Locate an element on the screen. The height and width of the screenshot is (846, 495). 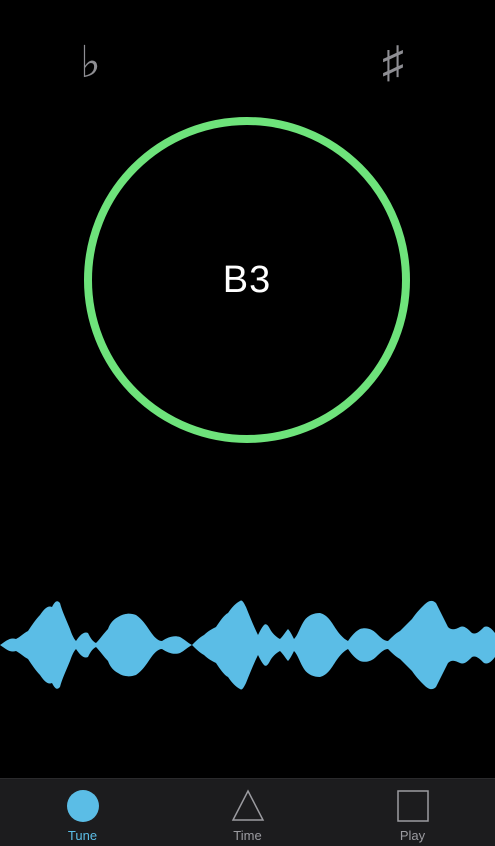
circle-icon is located at coordinates (82, 806).